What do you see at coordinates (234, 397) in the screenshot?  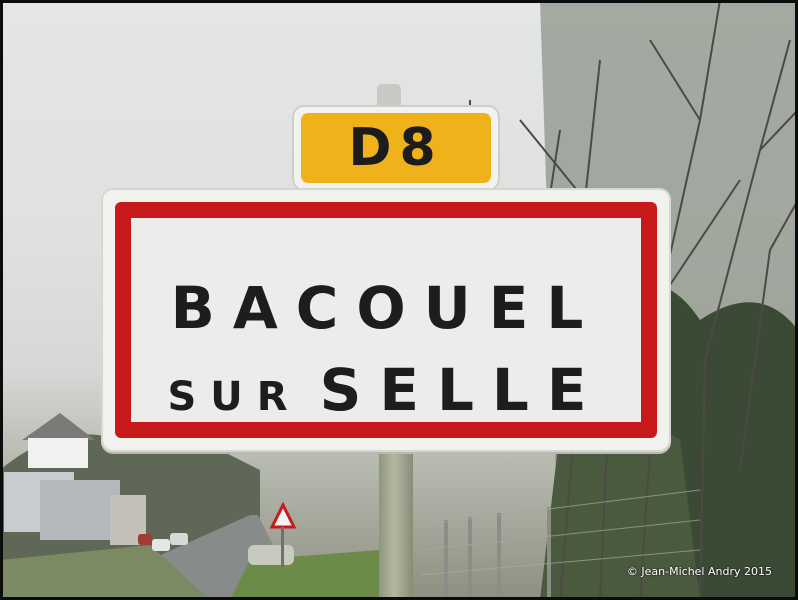 I see `town-name-sur: SUR` at bounding box center [234, 397].